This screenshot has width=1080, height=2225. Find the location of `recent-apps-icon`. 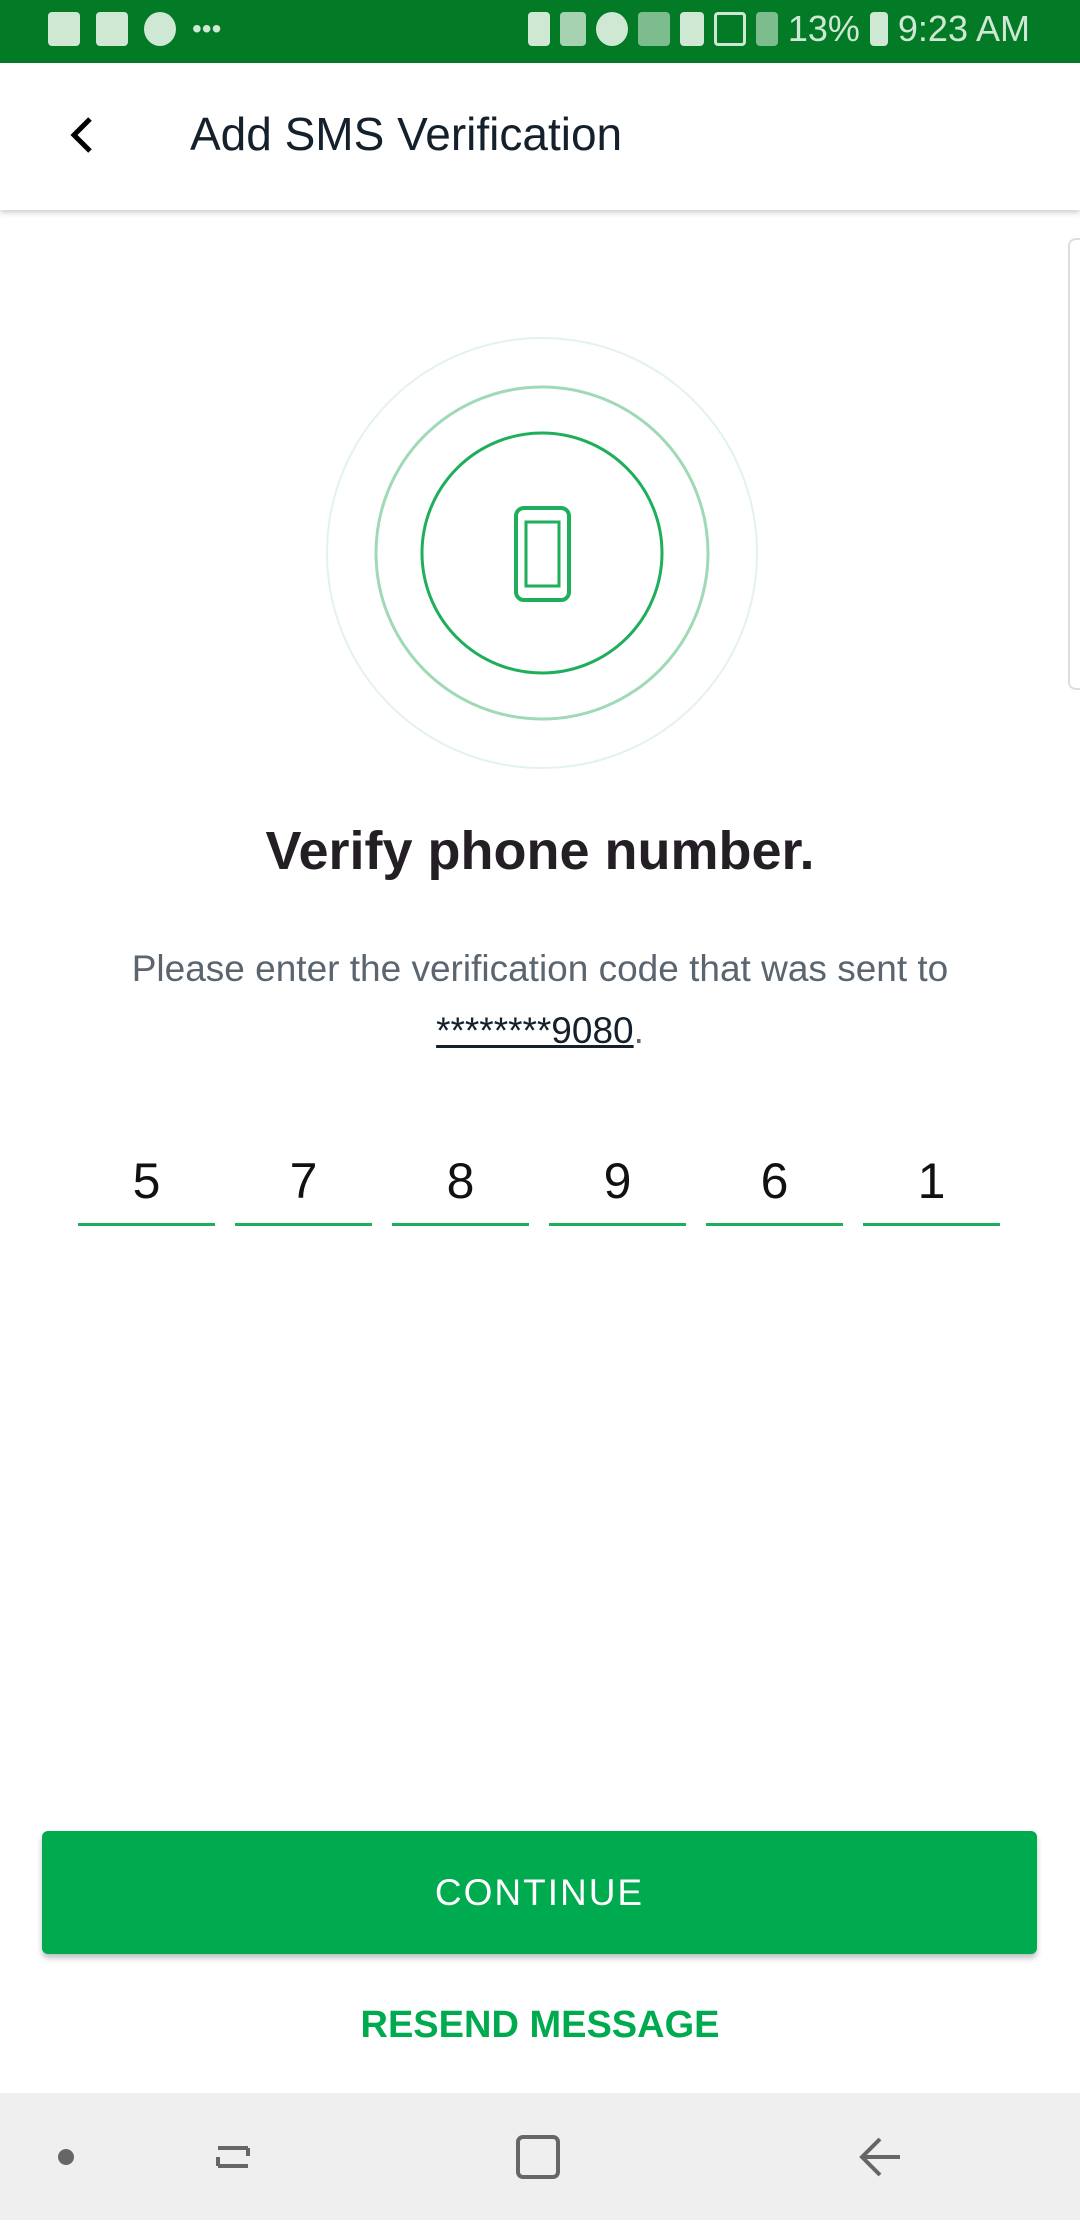

recent-apps-icon is located at coordinates (233, 2157).